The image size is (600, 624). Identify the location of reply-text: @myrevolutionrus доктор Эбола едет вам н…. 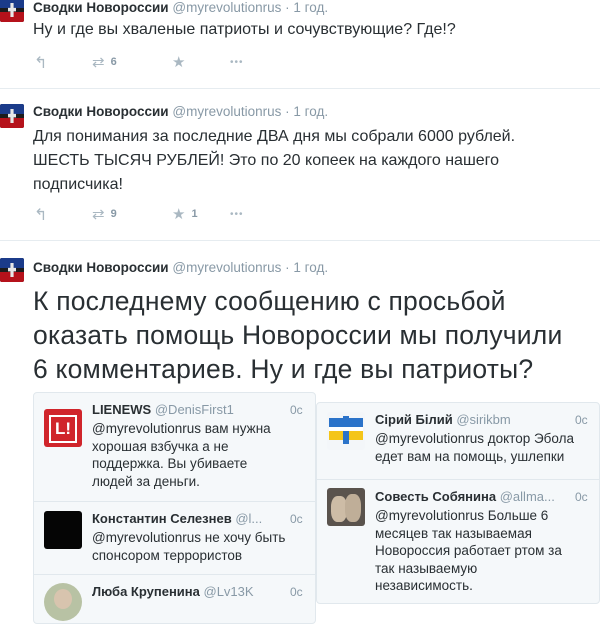
(485, 447).